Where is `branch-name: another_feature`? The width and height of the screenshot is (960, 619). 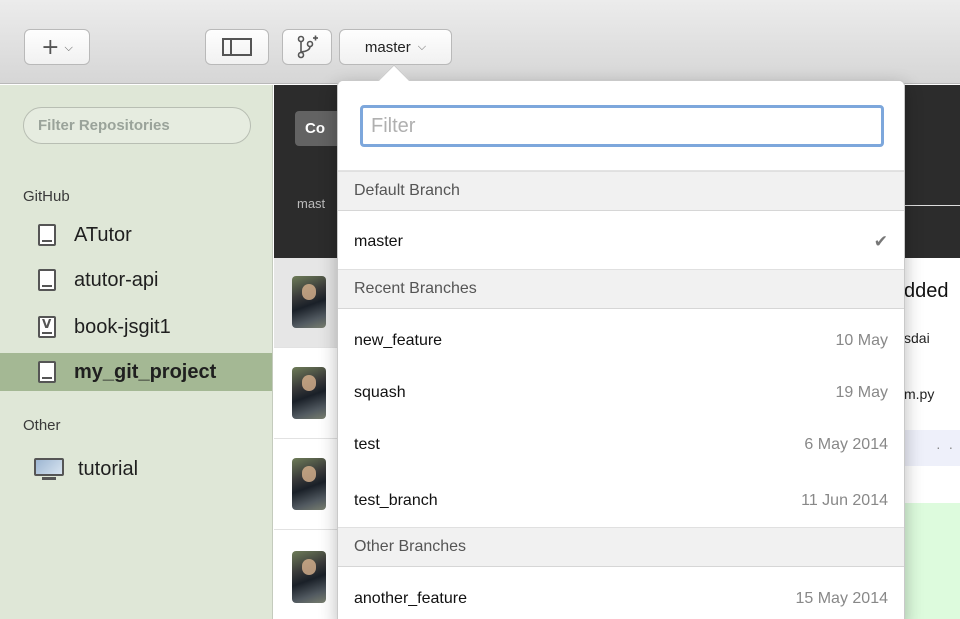
branch-name: another_feature is located at coordinates (410, 598).